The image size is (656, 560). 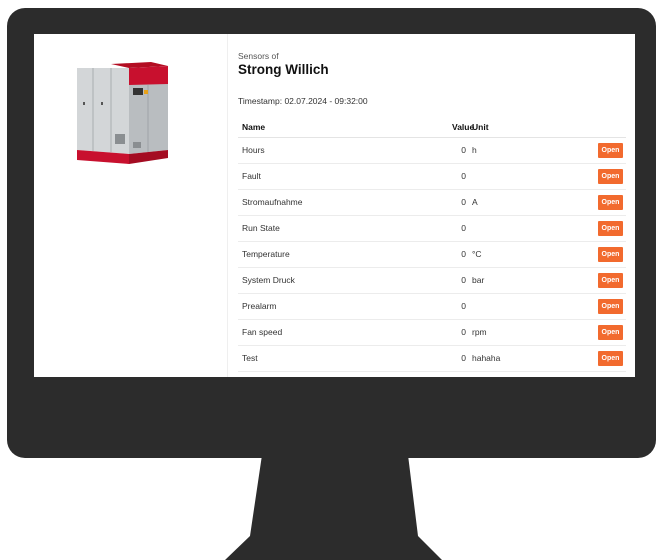 What do you see at coordinates (432, 359) in the screenshot?
I see `table-row: Test 0 hahaha Open` at bounding box center [432, 359].